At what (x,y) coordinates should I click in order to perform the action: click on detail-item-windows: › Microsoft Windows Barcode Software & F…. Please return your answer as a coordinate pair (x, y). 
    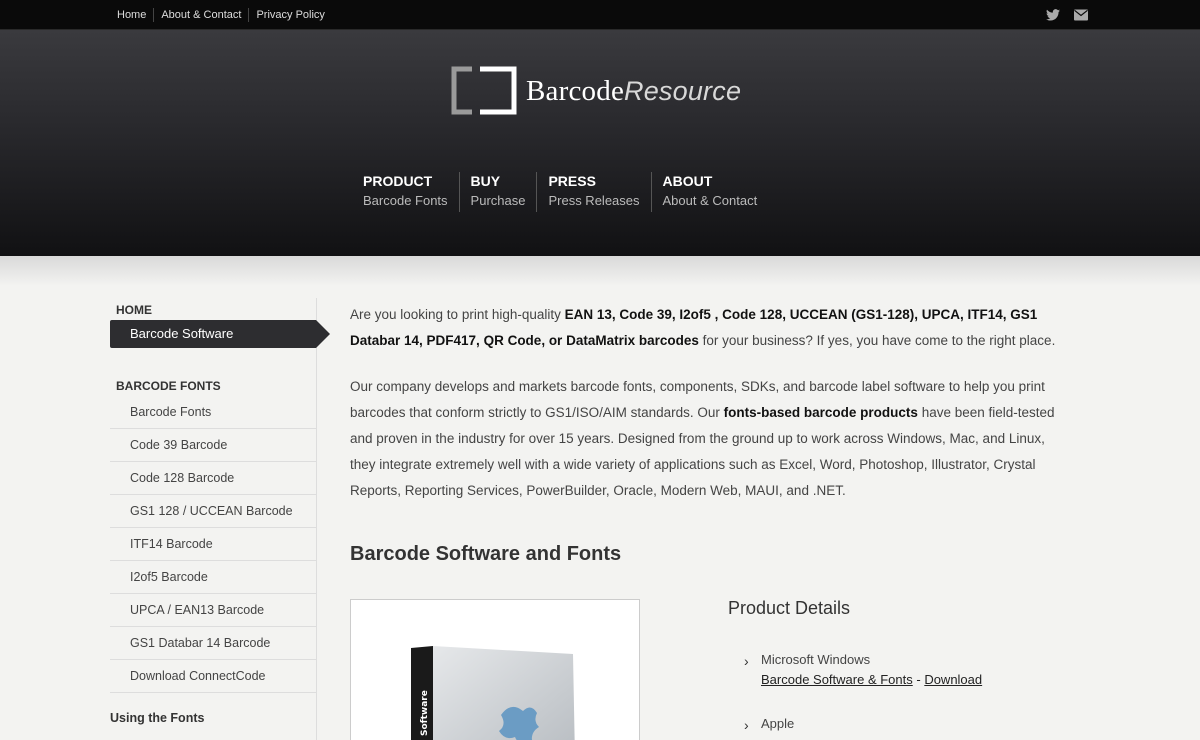
    Looking at the image, I should click on (898, 671).